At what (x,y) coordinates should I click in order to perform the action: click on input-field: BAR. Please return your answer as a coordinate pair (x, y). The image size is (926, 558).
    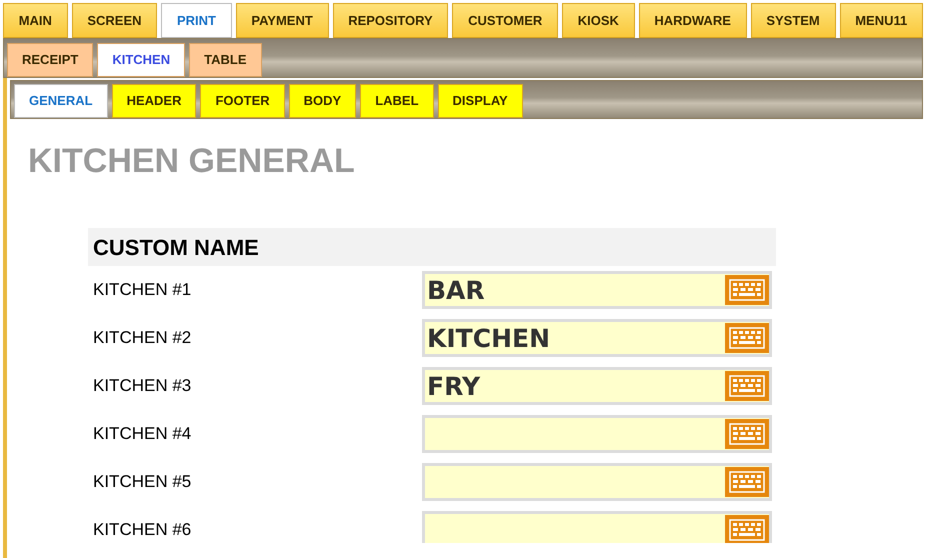
    Looking at the image, I should click on (597, 290).